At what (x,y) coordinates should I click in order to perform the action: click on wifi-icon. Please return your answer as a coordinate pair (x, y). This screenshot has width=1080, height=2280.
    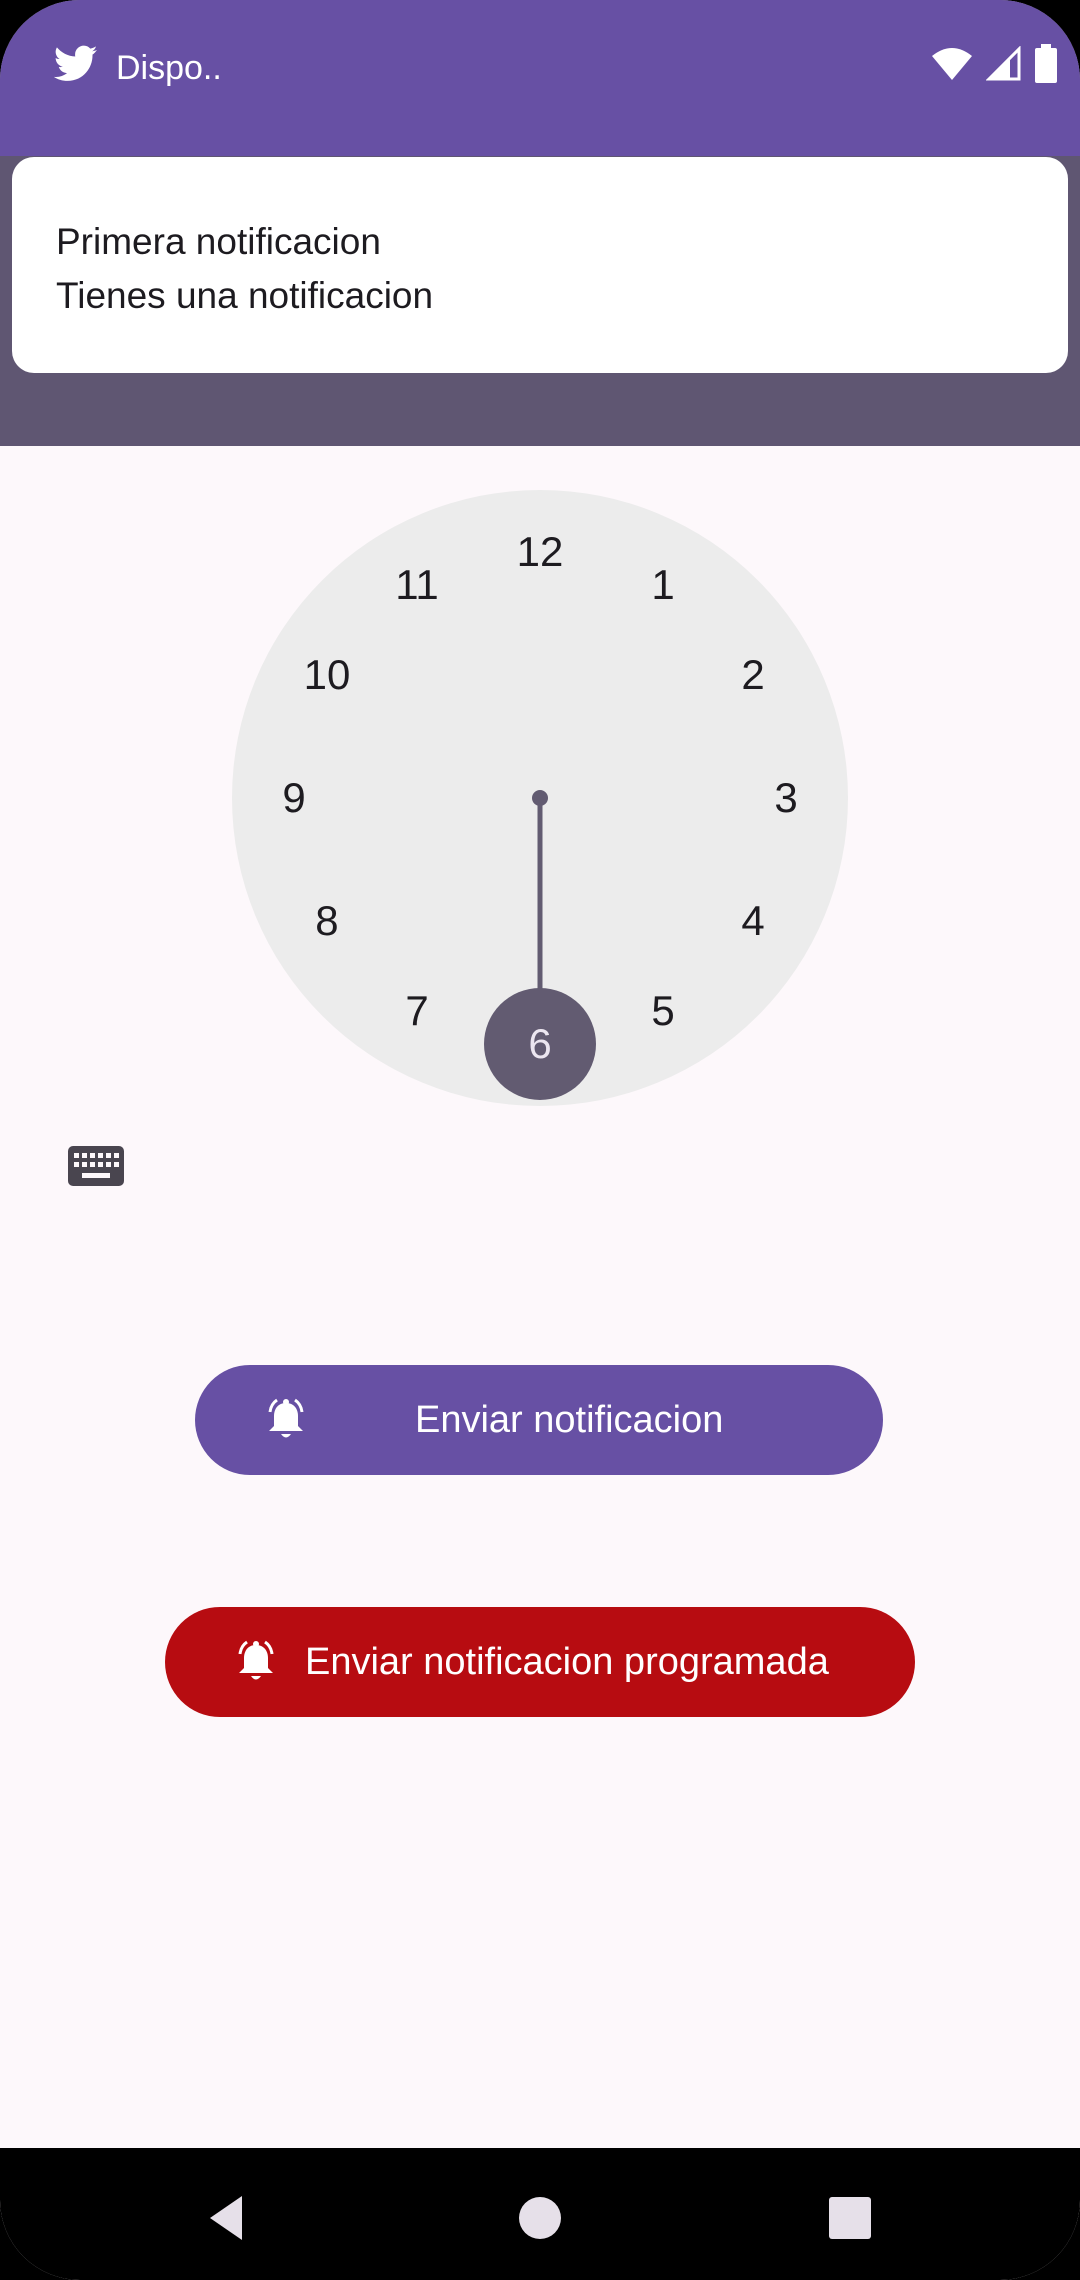
    Looking at the image, I should click on (952, 66).